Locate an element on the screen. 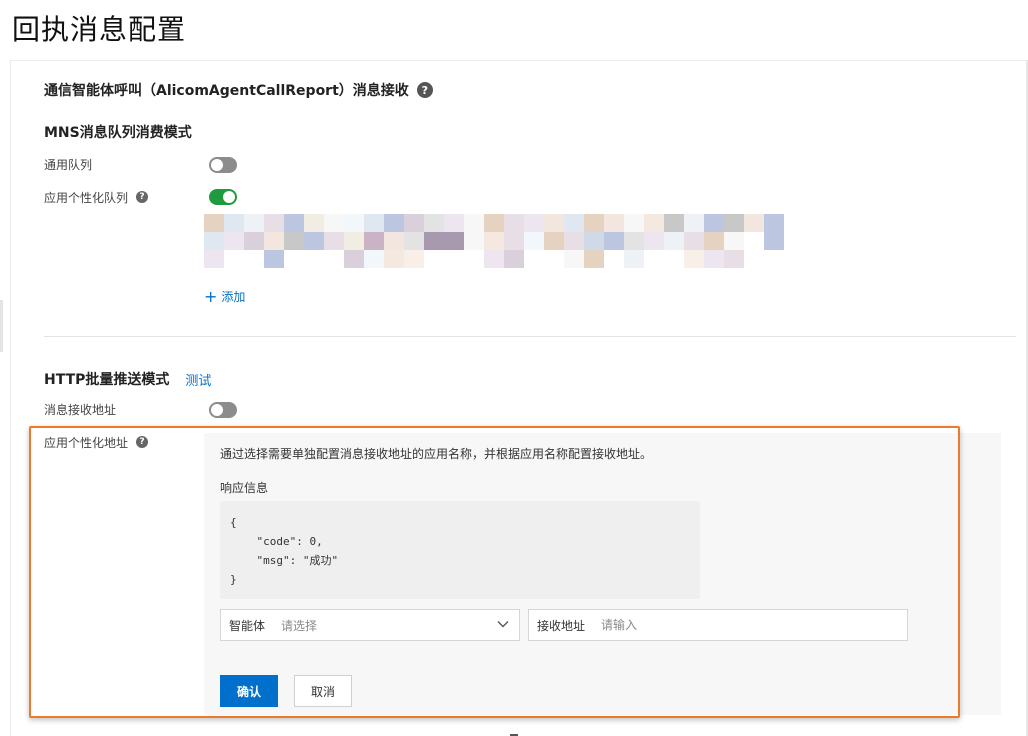 This screenshot has height=736, width=1028. receive-address-field-label: 接收地址 is located at coordinates (561, 625).